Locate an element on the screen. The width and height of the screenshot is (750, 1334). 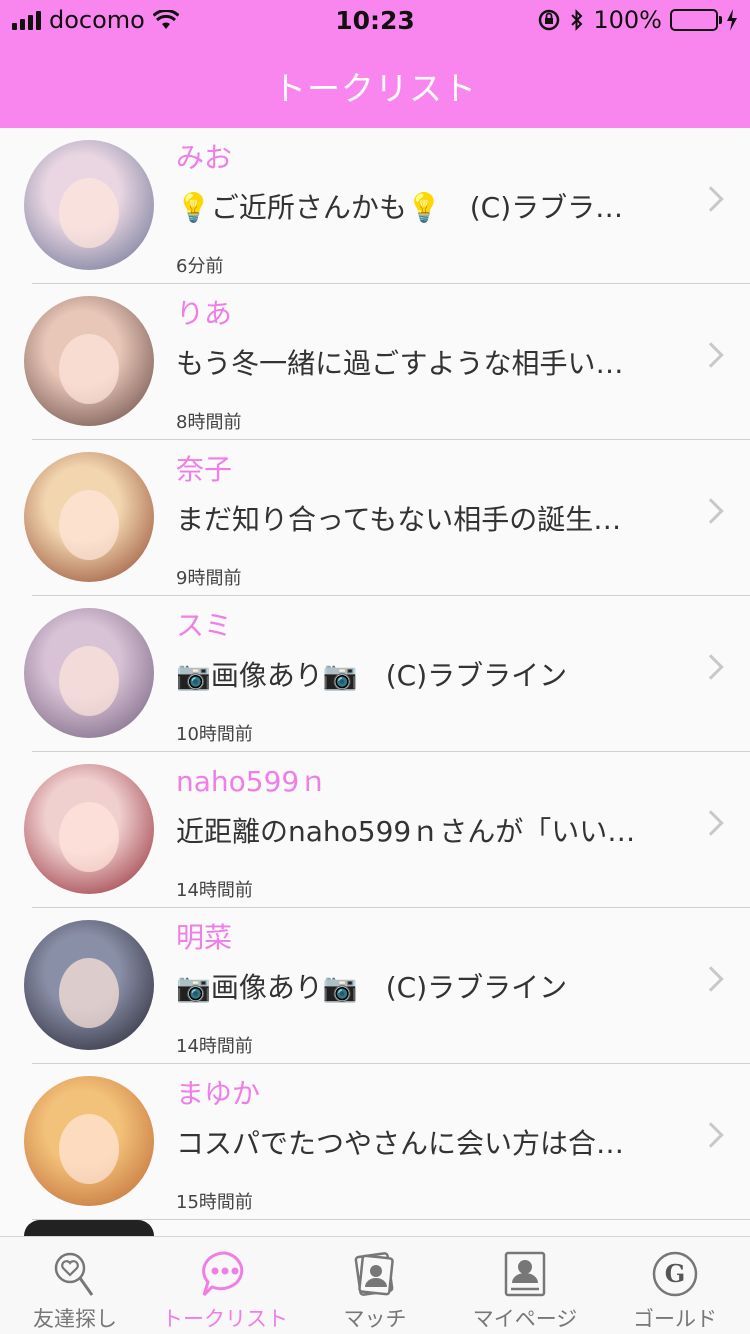
talk-row: 奈子 まだ知り合ってもない相手の誕生… 9時間前 is located at coordinates (375, 518).